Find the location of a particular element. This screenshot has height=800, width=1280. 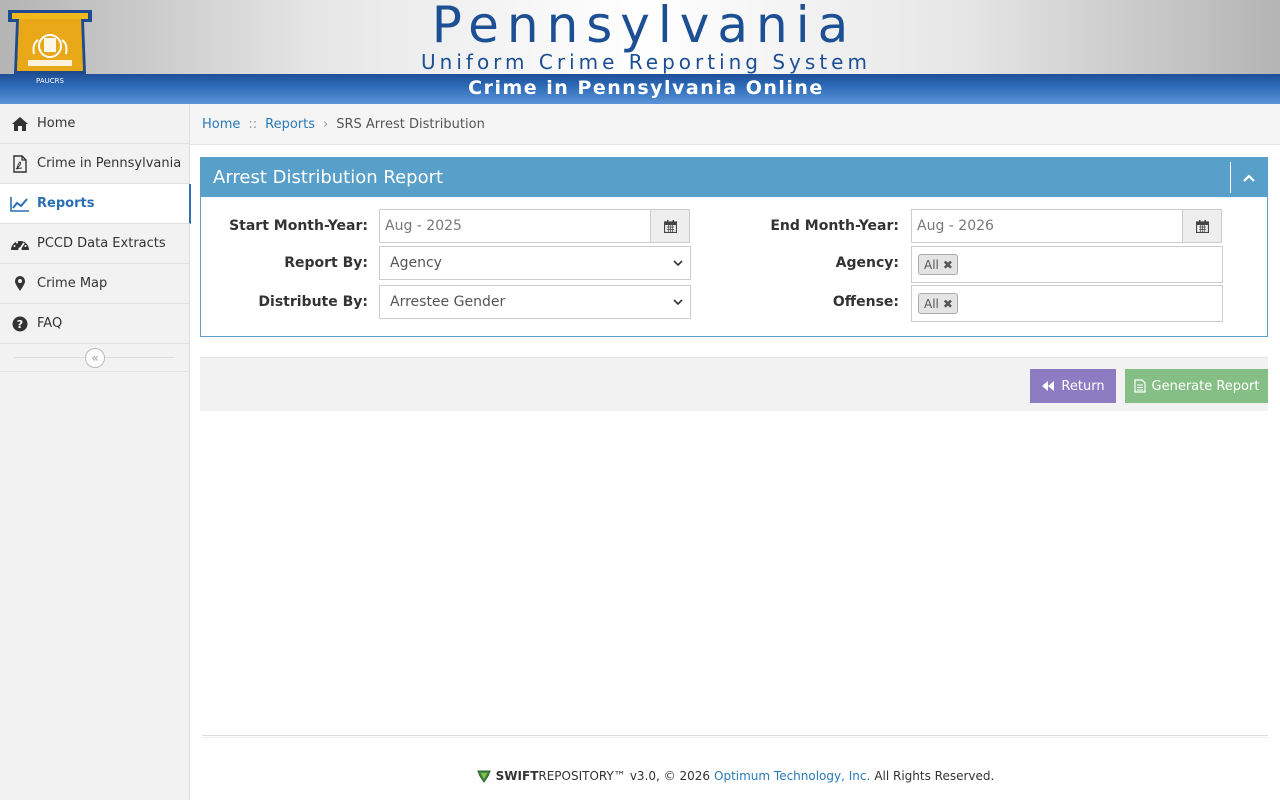

sidebar-item-label: PCCD Data Extracts is located at coordinates (101, 243).